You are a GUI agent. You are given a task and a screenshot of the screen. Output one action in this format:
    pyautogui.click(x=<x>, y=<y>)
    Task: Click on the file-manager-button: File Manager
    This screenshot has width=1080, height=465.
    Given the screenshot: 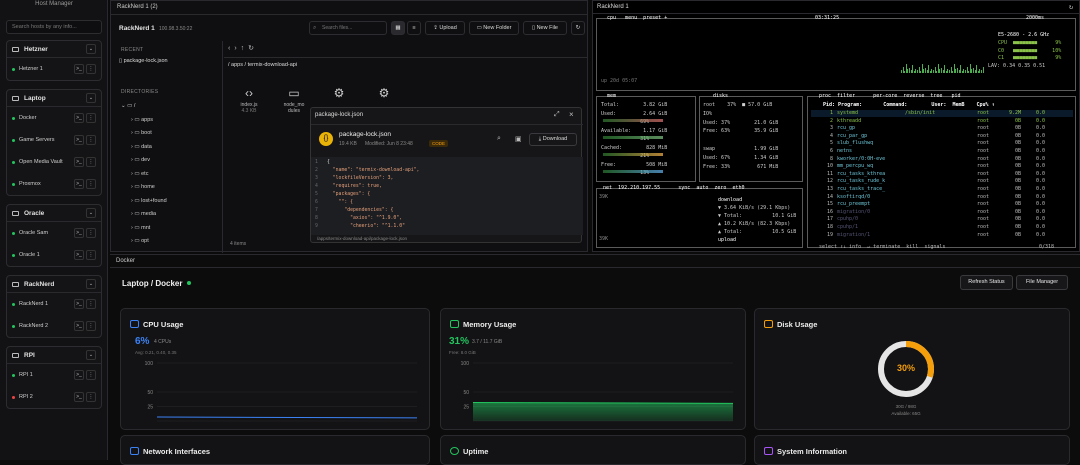 What is the action you would take?
    pyautogui.click(x=1042, y=282)
    